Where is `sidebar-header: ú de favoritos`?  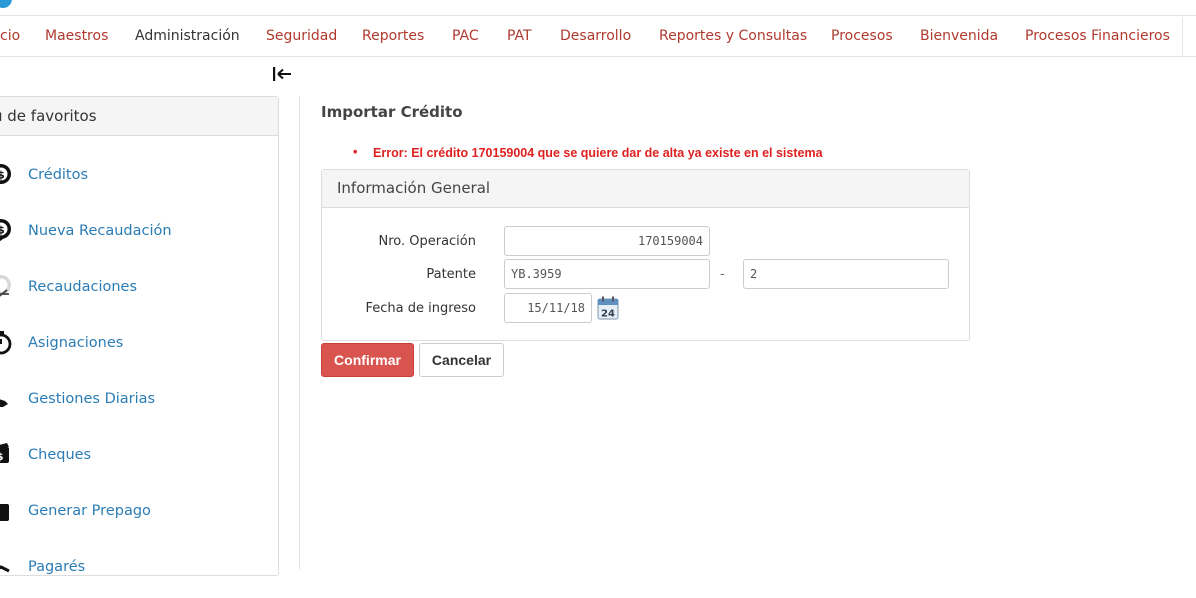
sidebar-header: ú de favoritos is located at coordinates (139, 116).